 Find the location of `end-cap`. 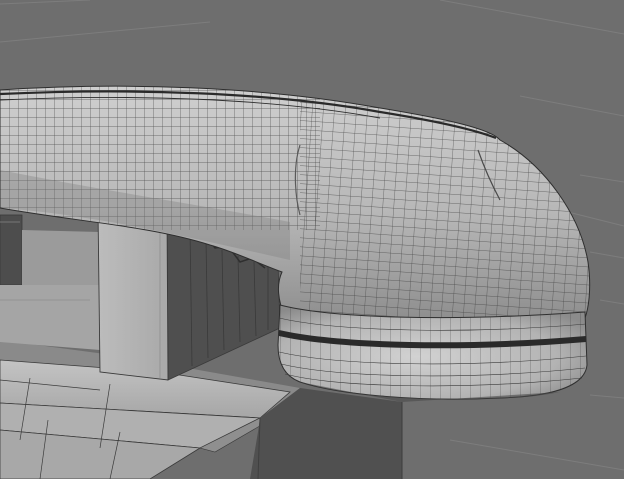

end-cap is located at coordinates (432, 352).